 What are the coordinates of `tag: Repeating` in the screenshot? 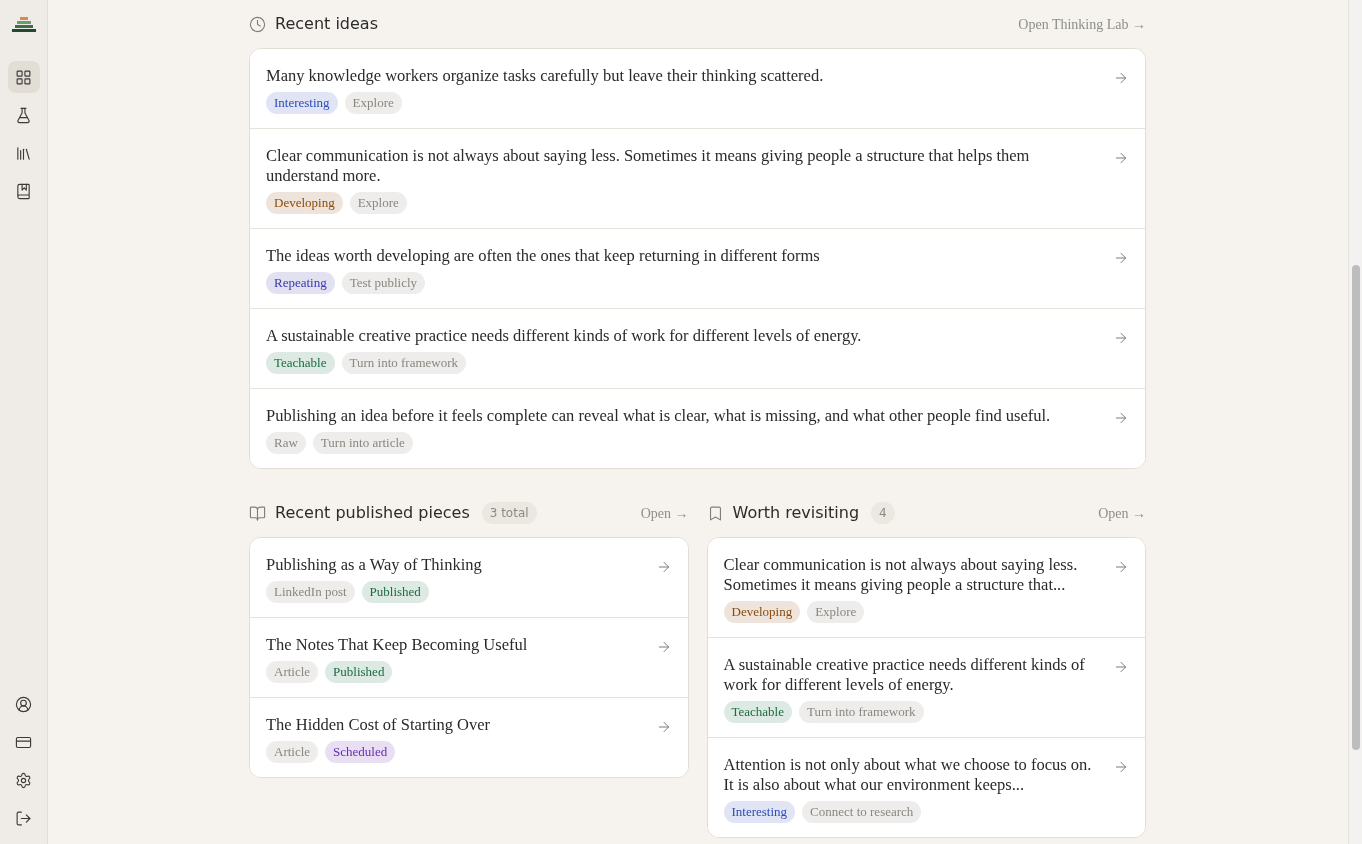 It's located at (300, 283).